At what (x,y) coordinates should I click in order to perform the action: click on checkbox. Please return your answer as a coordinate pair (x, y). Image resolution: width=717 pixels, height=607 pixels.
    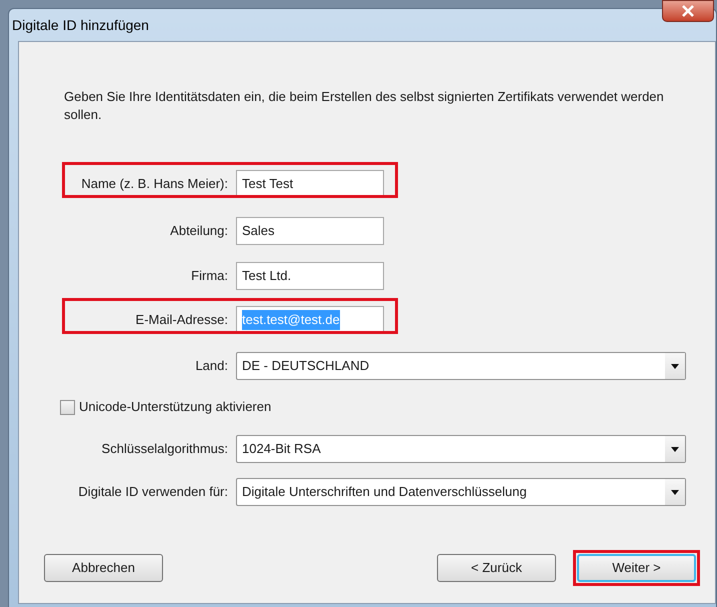
    Looking at the image, I should click on (67, 407).